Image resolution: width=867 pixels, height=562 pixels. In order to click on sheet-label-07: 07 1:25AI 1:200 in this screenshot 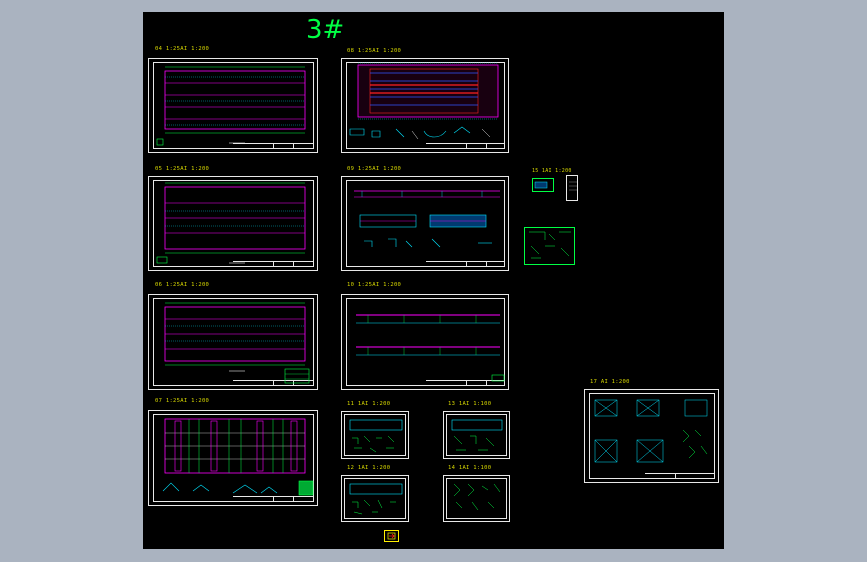, I will do `click(182, 401)`.